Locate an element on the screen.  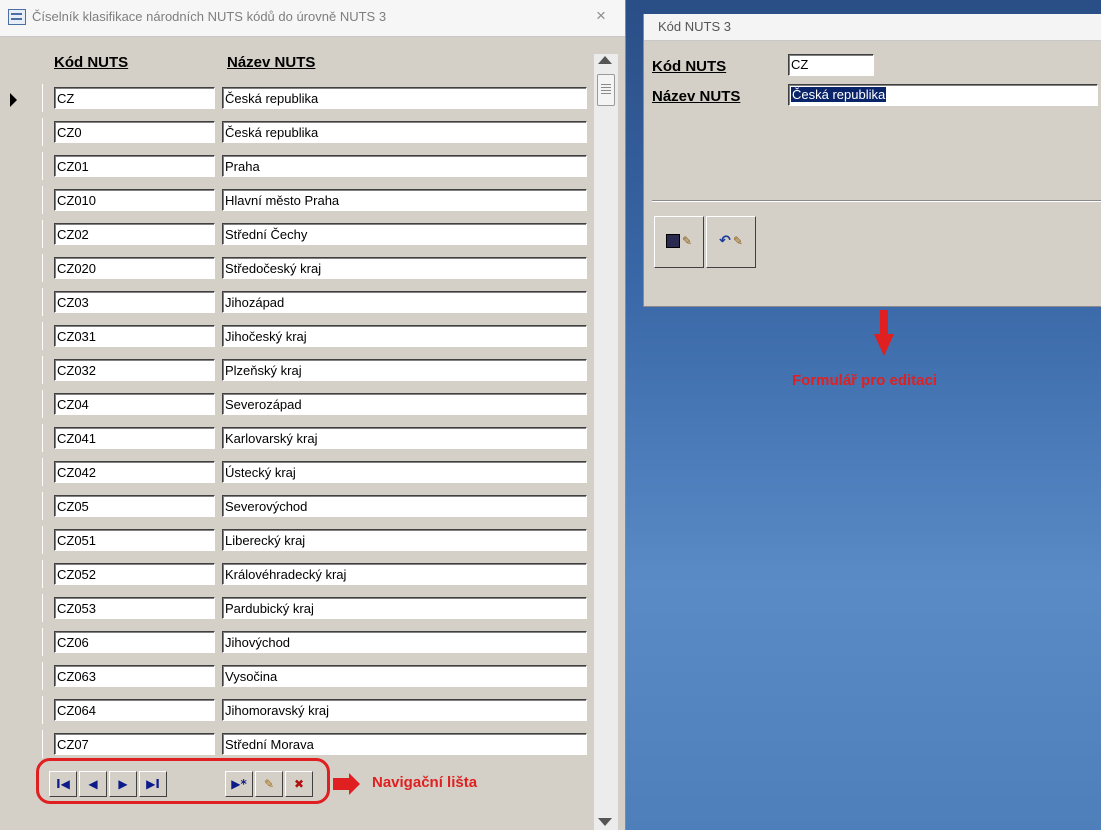
code-cell: CZ041 is located at coordinates (134, 438).